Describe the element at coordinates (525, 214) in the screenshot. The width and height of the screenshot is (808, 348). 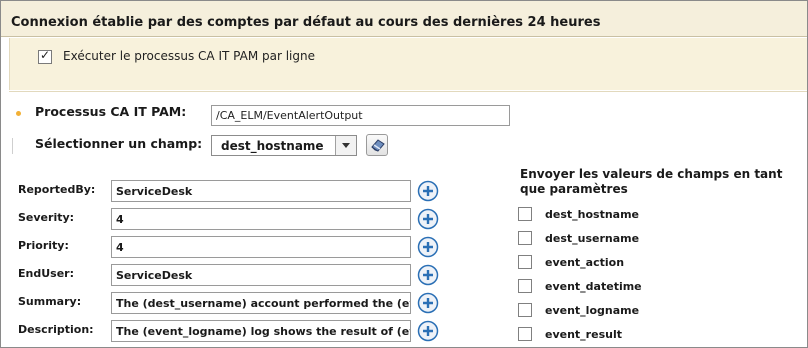
I see `send-field-checkbox-dest-hostname` at that location.